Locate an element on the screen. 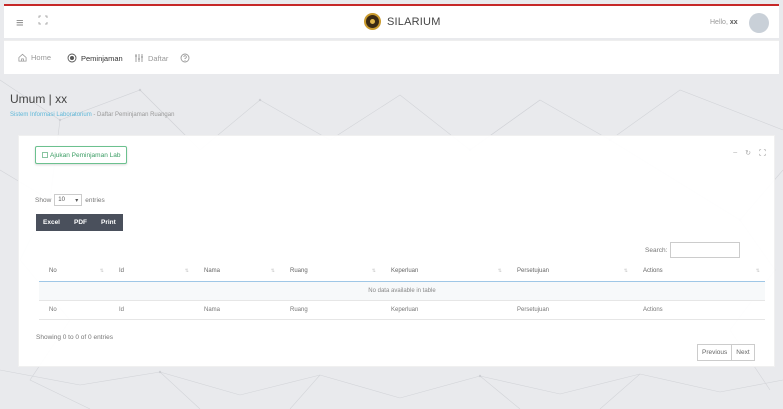 This screenshot has height=409, width=783. list-grid-icon is located at coordinates (139, 58).